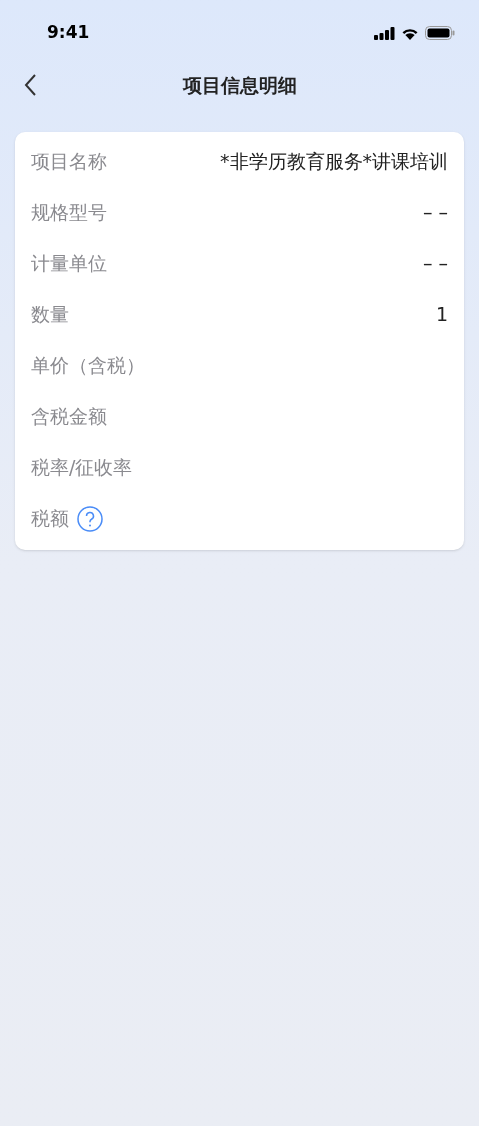  I want to click on signal-icon, so click(384, 33).